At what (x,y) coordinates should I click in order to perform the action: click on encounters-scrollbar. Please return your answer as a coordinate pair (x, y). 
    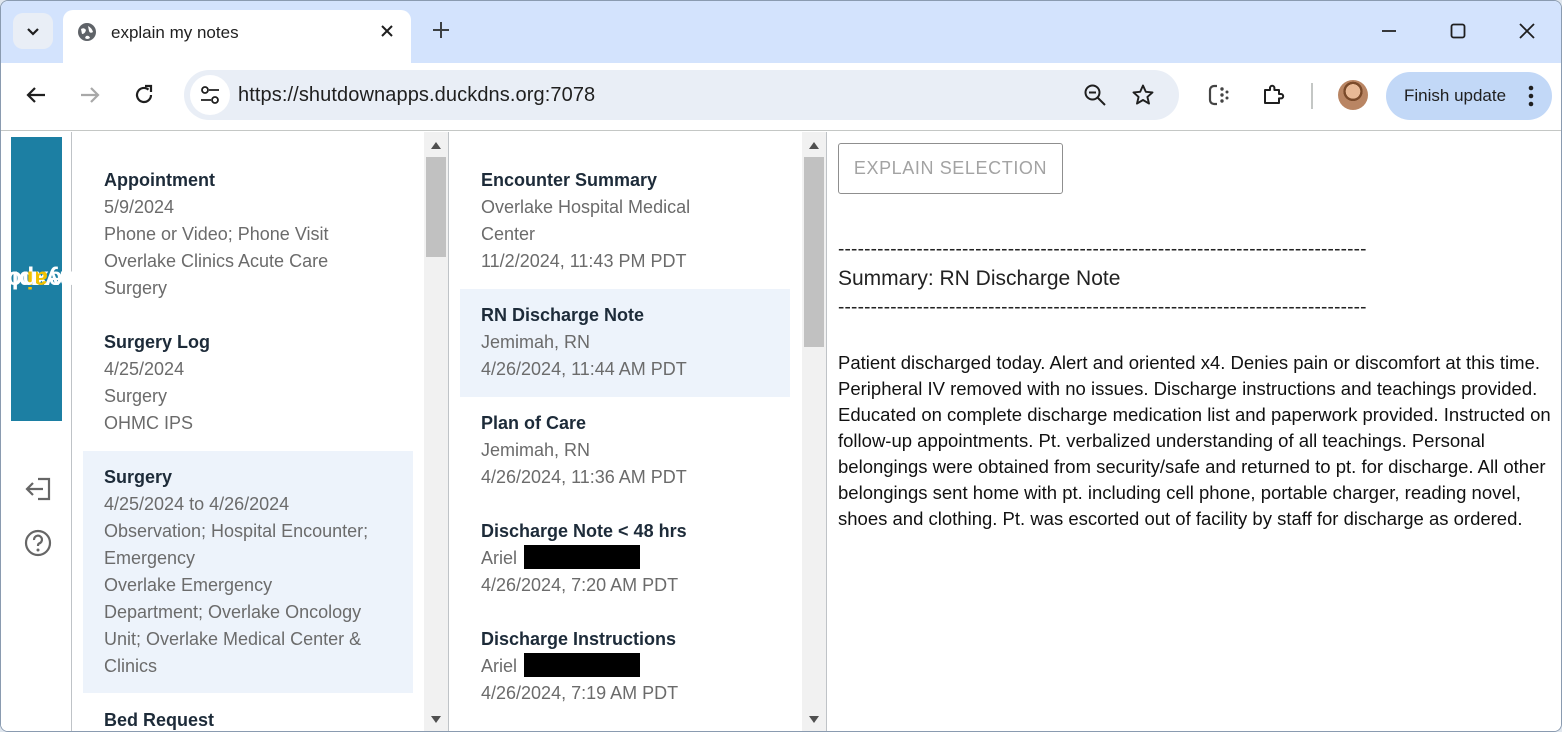
    Looking at the image, I should click on (436, 431).